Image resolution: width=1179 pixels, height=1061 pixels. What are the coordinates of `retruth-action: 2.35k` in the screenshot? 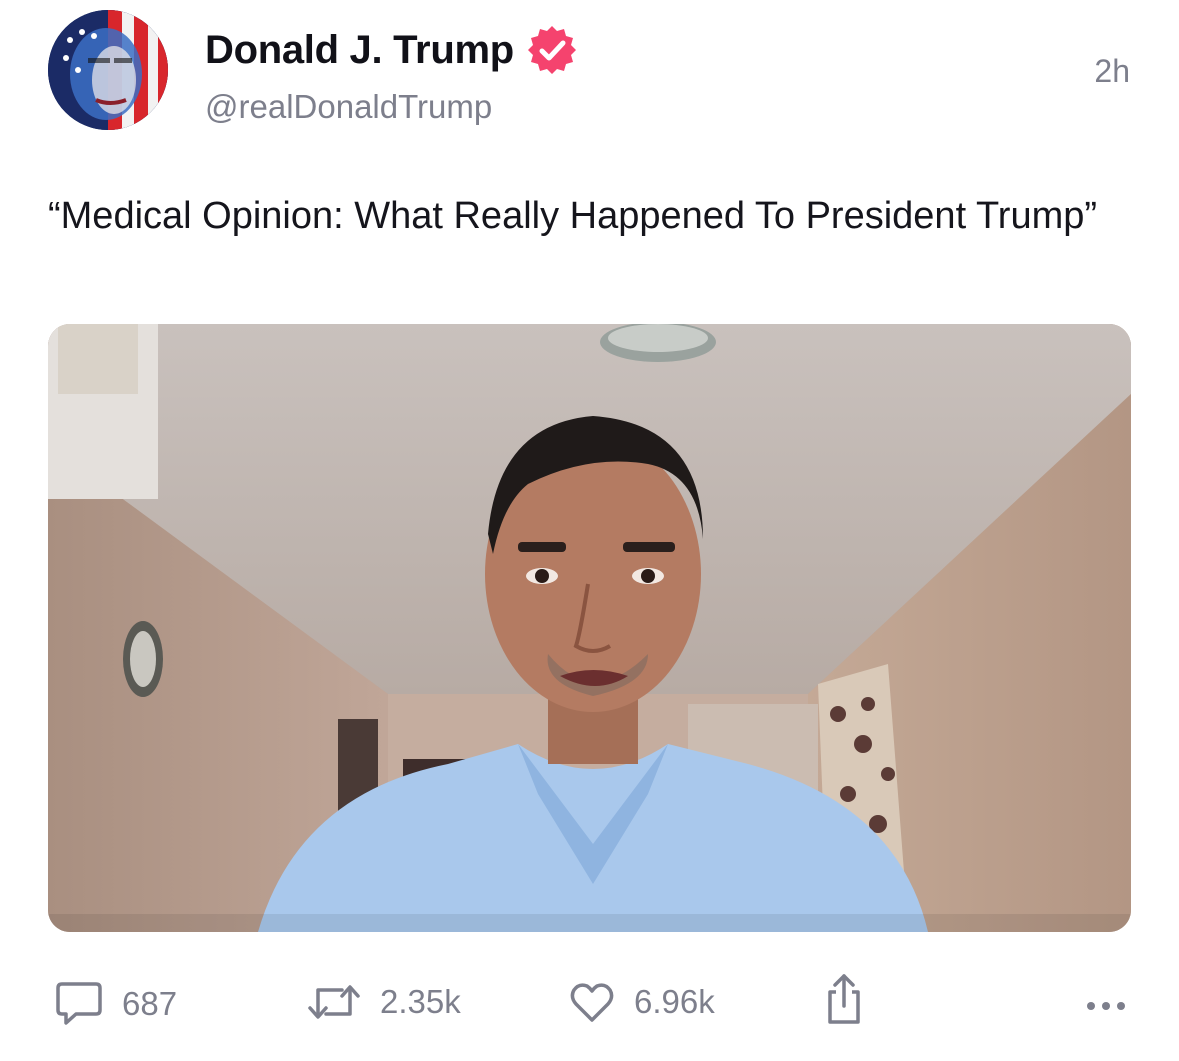 It's located at (383, 1002).